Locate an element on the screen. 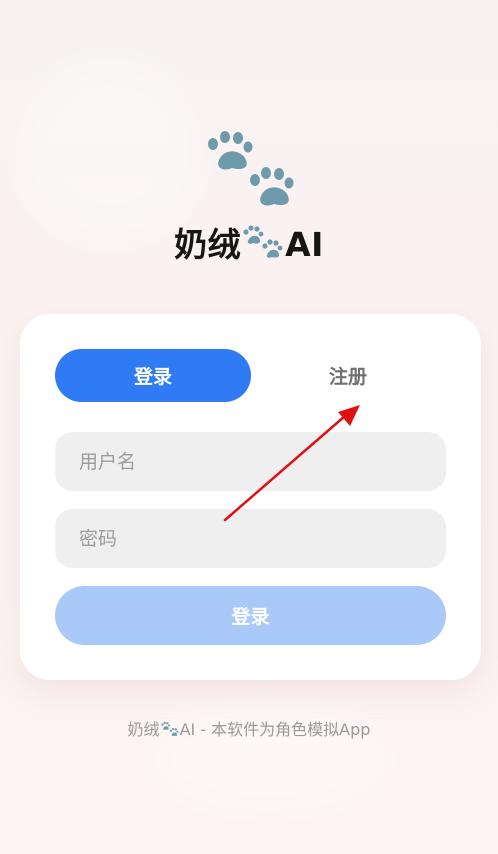  app-title: 奶绒 AI is located at coordinates (249, 242).